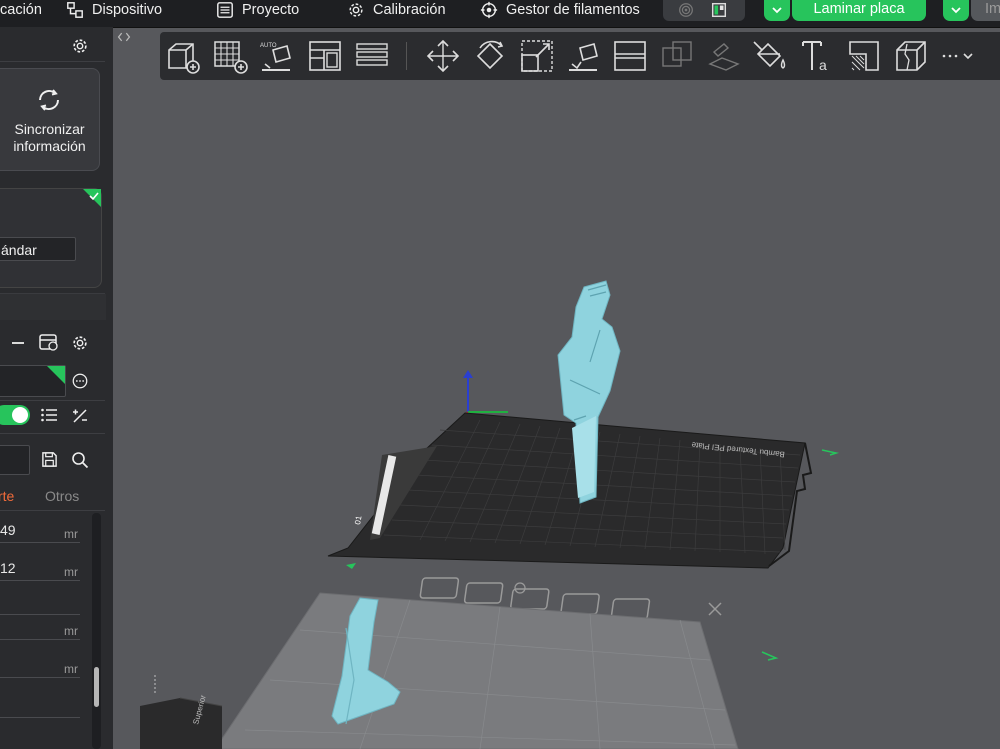 The height and width of the screenshot is (749, 1000). I want to click on param-row: 49 mr, so click(40, 532).